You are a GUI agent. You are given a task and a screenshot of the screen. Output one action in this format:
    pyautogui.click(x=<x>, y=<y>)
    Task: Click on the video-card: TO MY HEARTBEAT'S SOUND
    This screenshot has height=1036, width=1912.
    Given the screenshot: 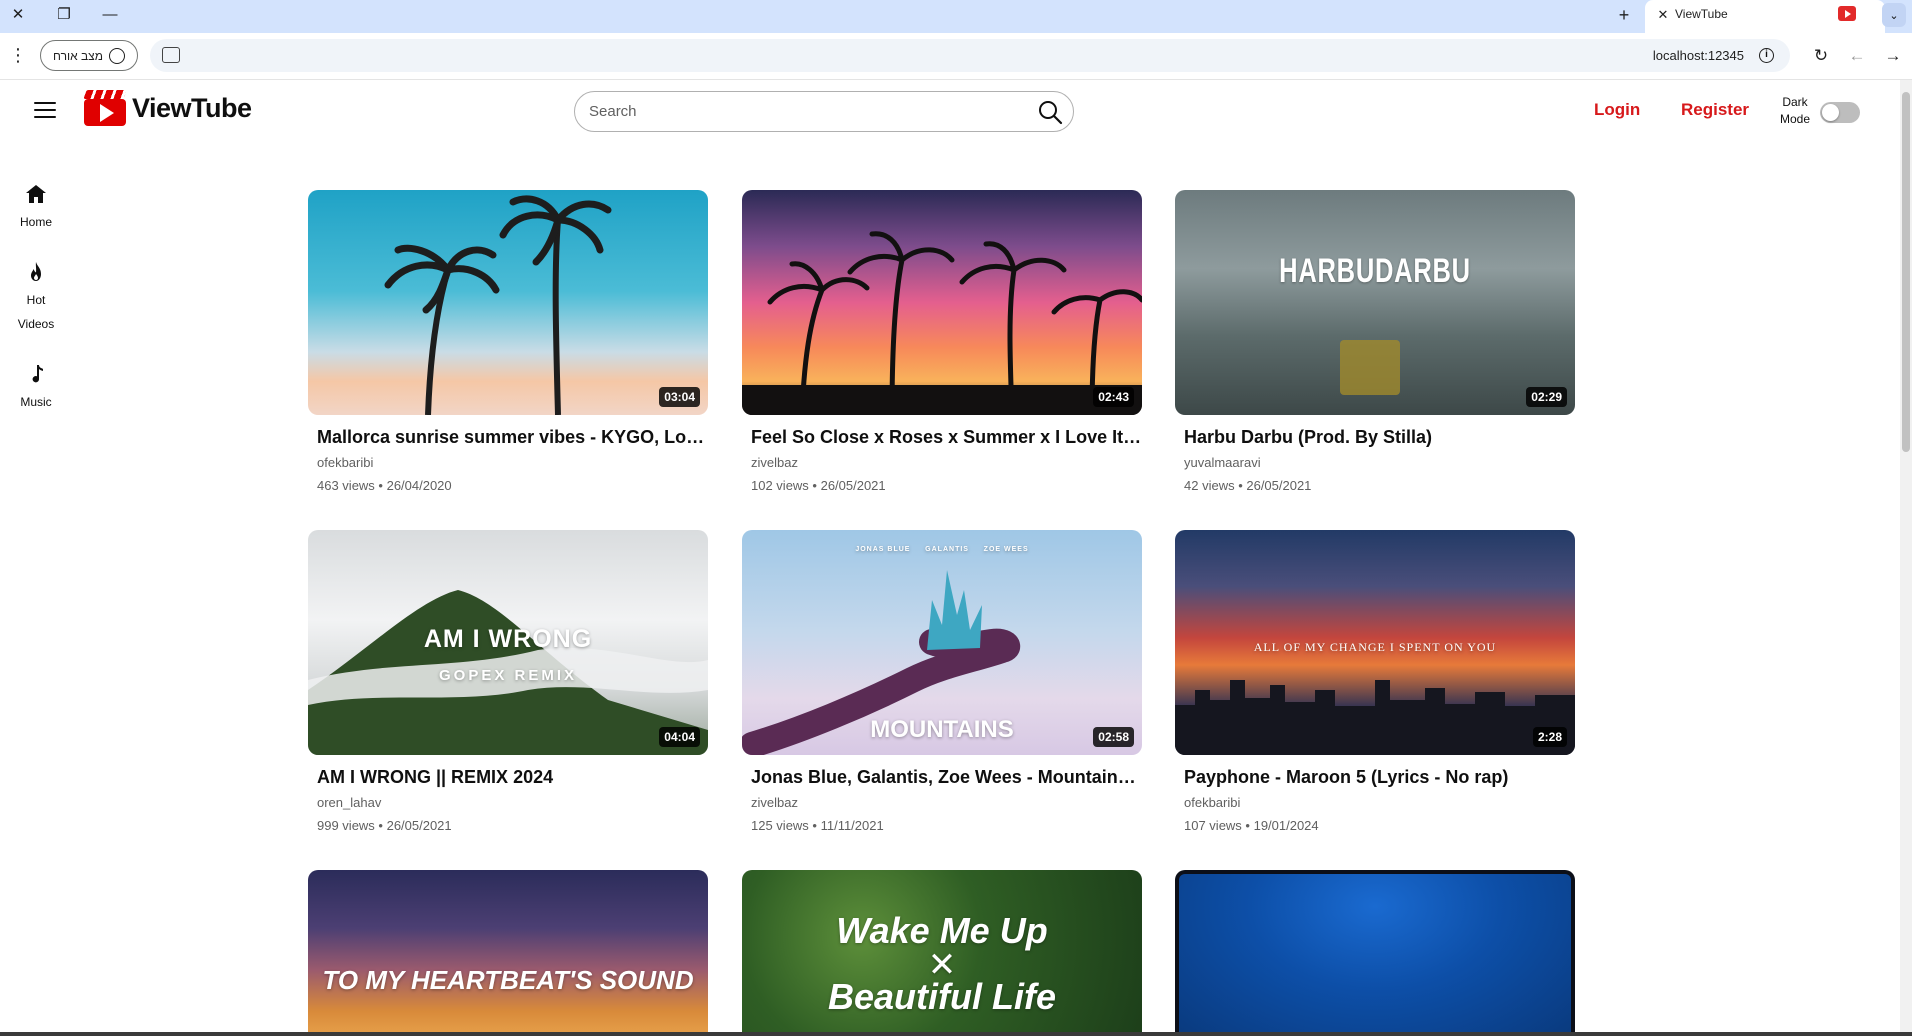 What is the action you would take?
    pyautogui.click(x=508, y=953)
    